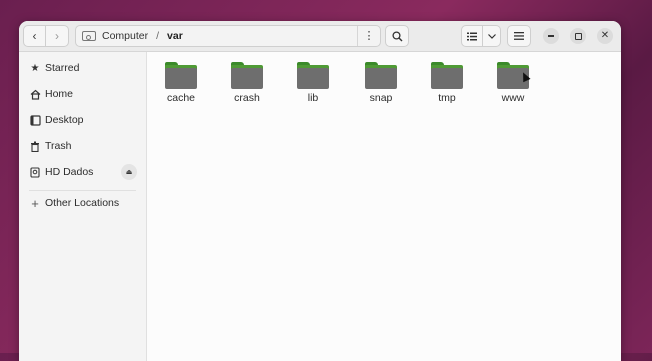 The image size is (652, 361). I want to click on sidebar-item-hd-dados: HD Dados ⏏, so click(82, 172).